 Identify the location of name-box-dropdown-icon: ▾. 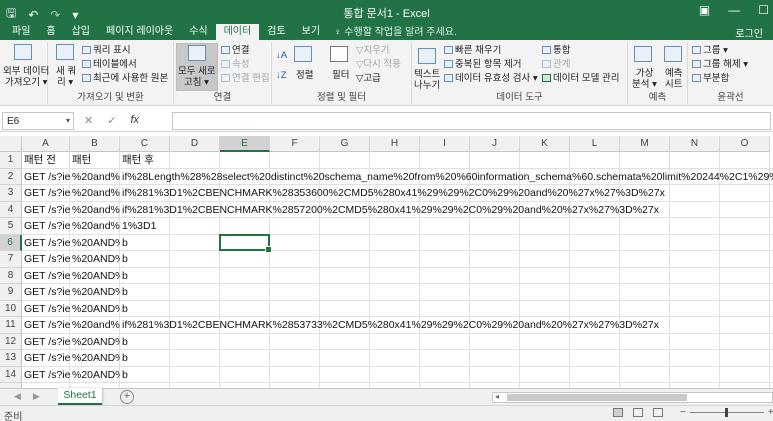
(68, 120).